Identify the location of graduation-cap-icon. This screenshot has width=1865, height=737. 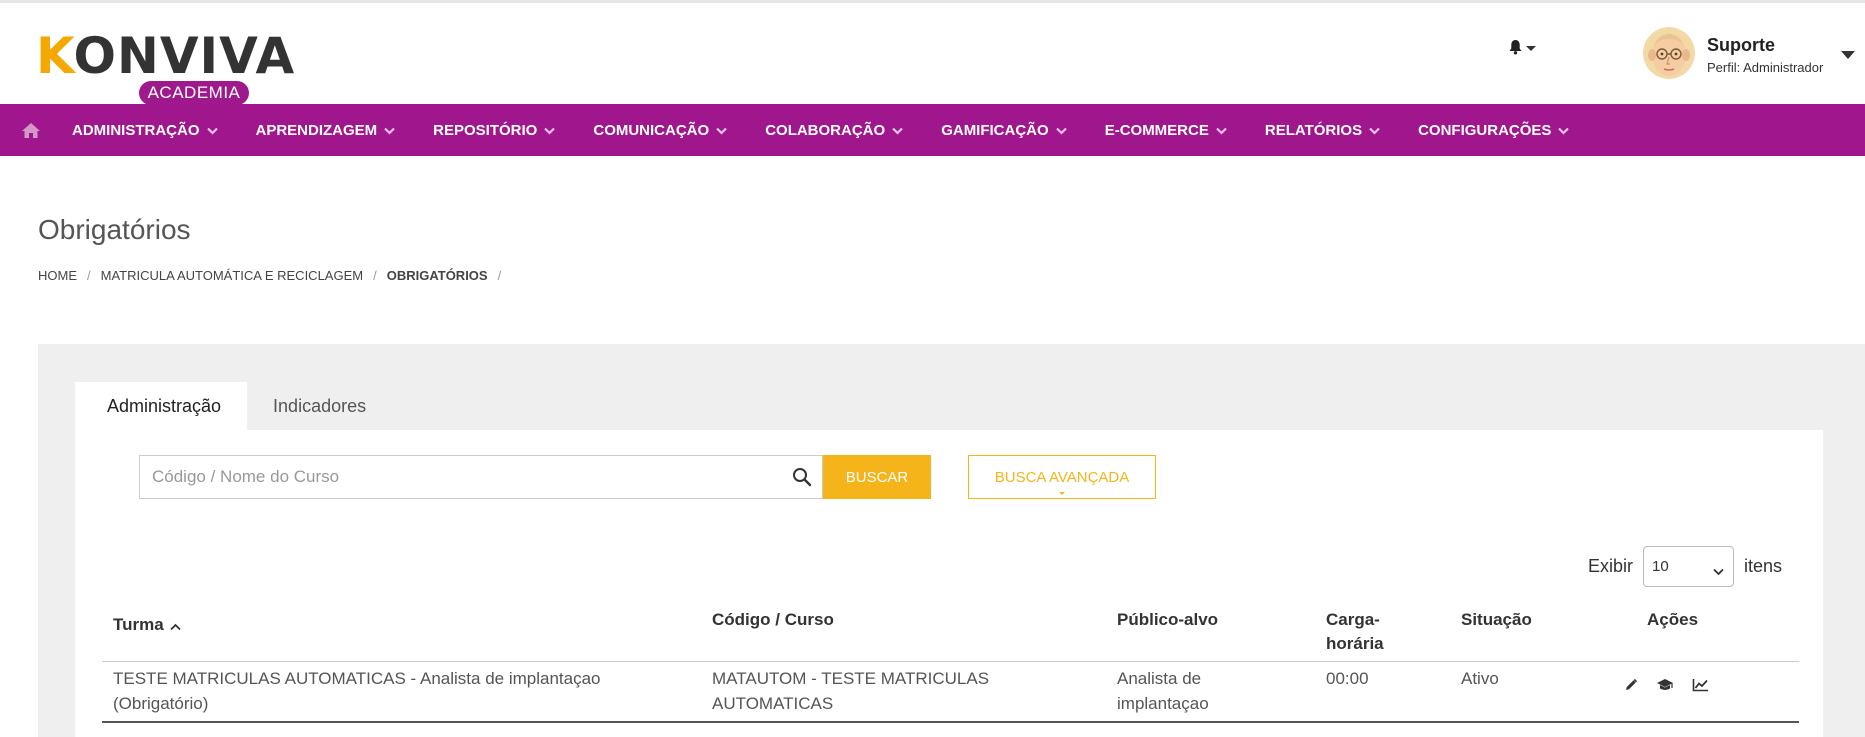
(1665, 685).